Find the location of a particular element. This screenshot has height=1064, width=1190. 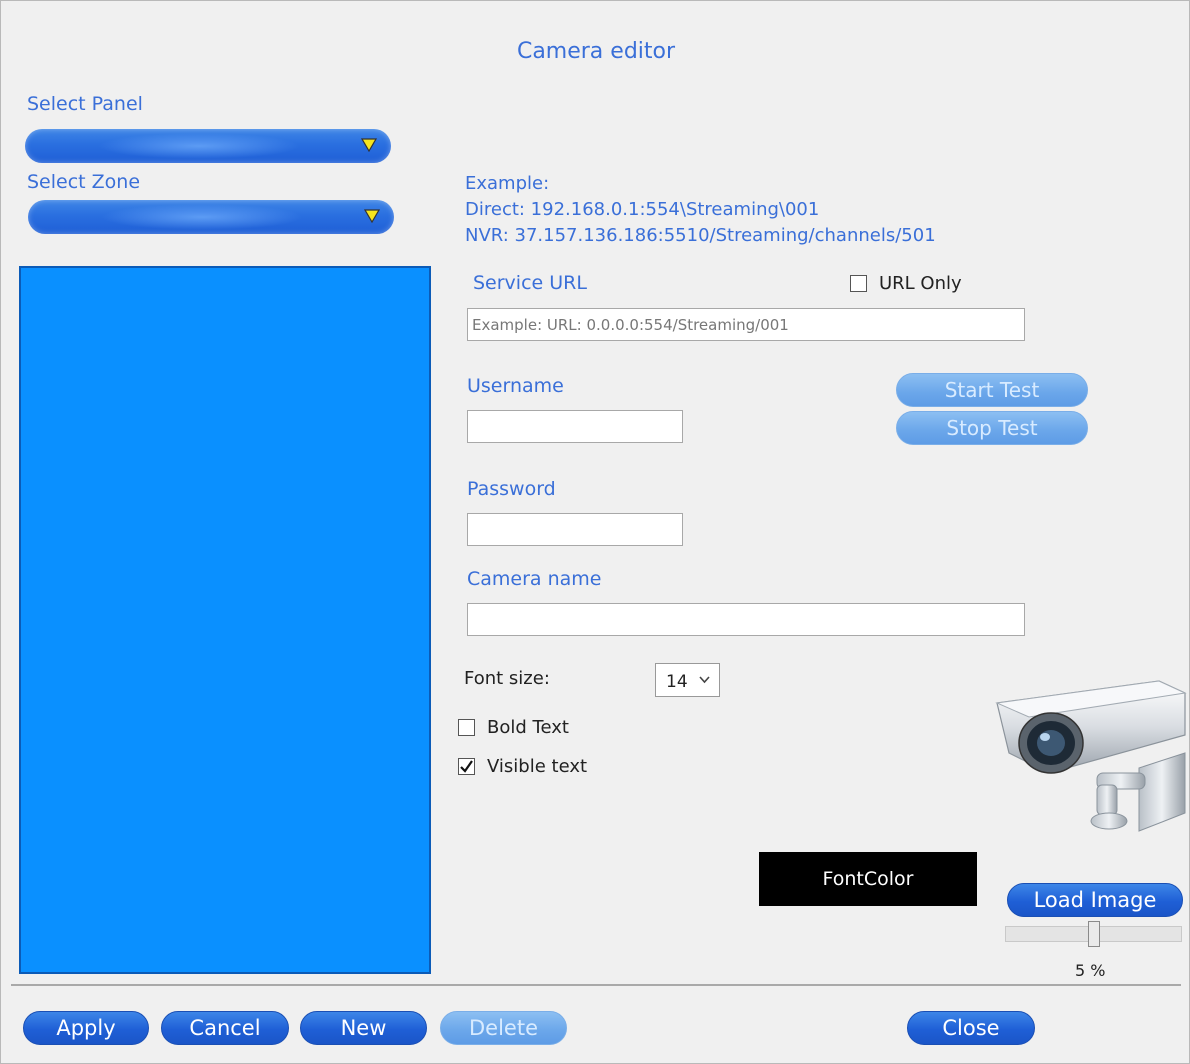

start-test-button: Start Test is located at coordinates (992, 390).